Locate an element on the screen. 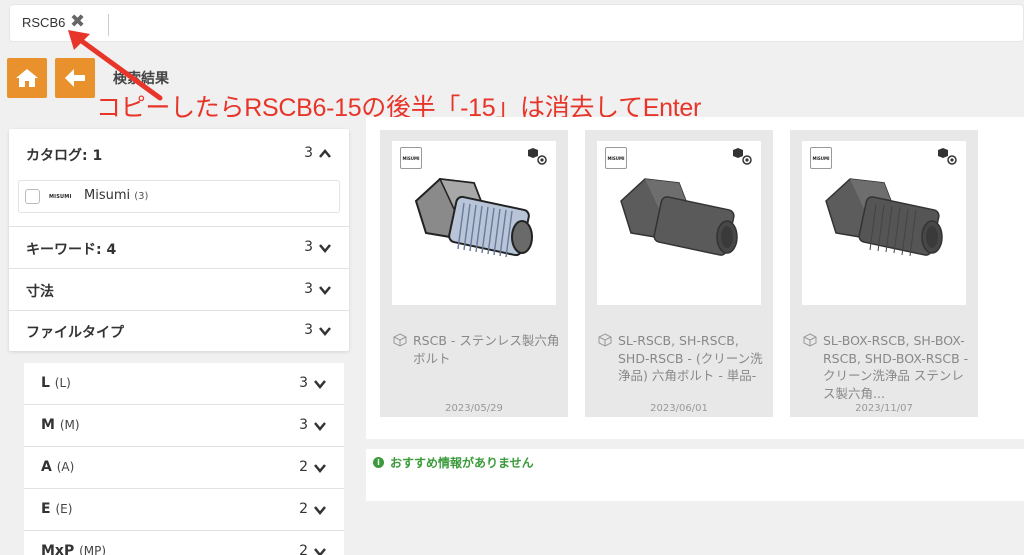 The width and height of the screenshot is (1024, 555). product-date: 2023/05/29 is located at coordinates (474, 408).